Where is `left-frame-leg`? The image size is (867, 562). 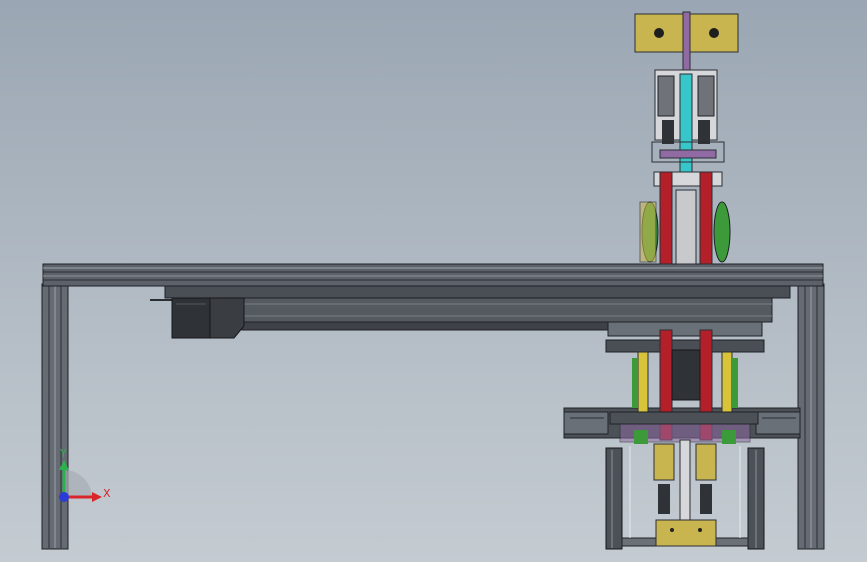 left-frame-leg is located at coordinates (55, 416).